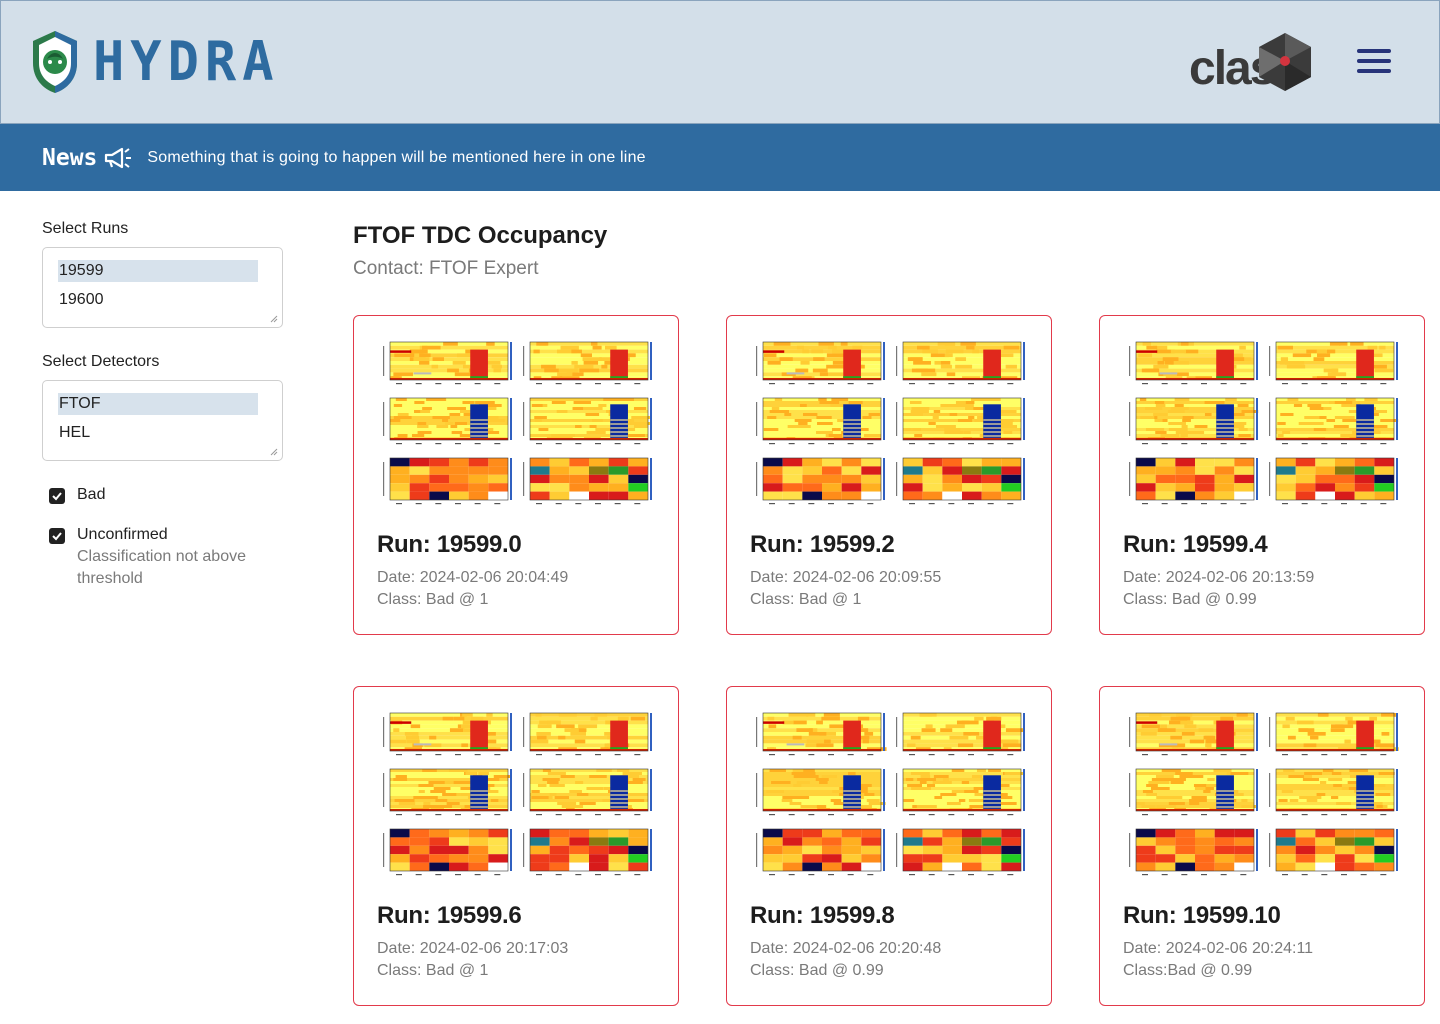  What do you see at coordinates (1374, 51) in the screenshot?
I see `menu-bar-top` at bounding box center [1374, 51].